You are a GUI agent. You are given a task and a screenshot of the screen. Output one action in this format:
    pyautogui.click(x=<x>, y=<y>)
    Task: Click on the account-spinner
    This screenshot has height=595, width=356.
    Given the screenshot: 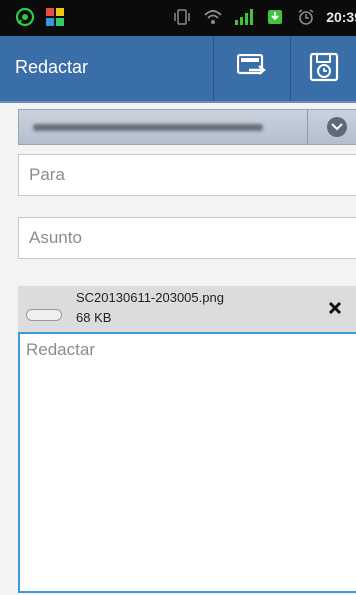 What is the action you would take?
    pyautogui.click(x=187, y=127)
    